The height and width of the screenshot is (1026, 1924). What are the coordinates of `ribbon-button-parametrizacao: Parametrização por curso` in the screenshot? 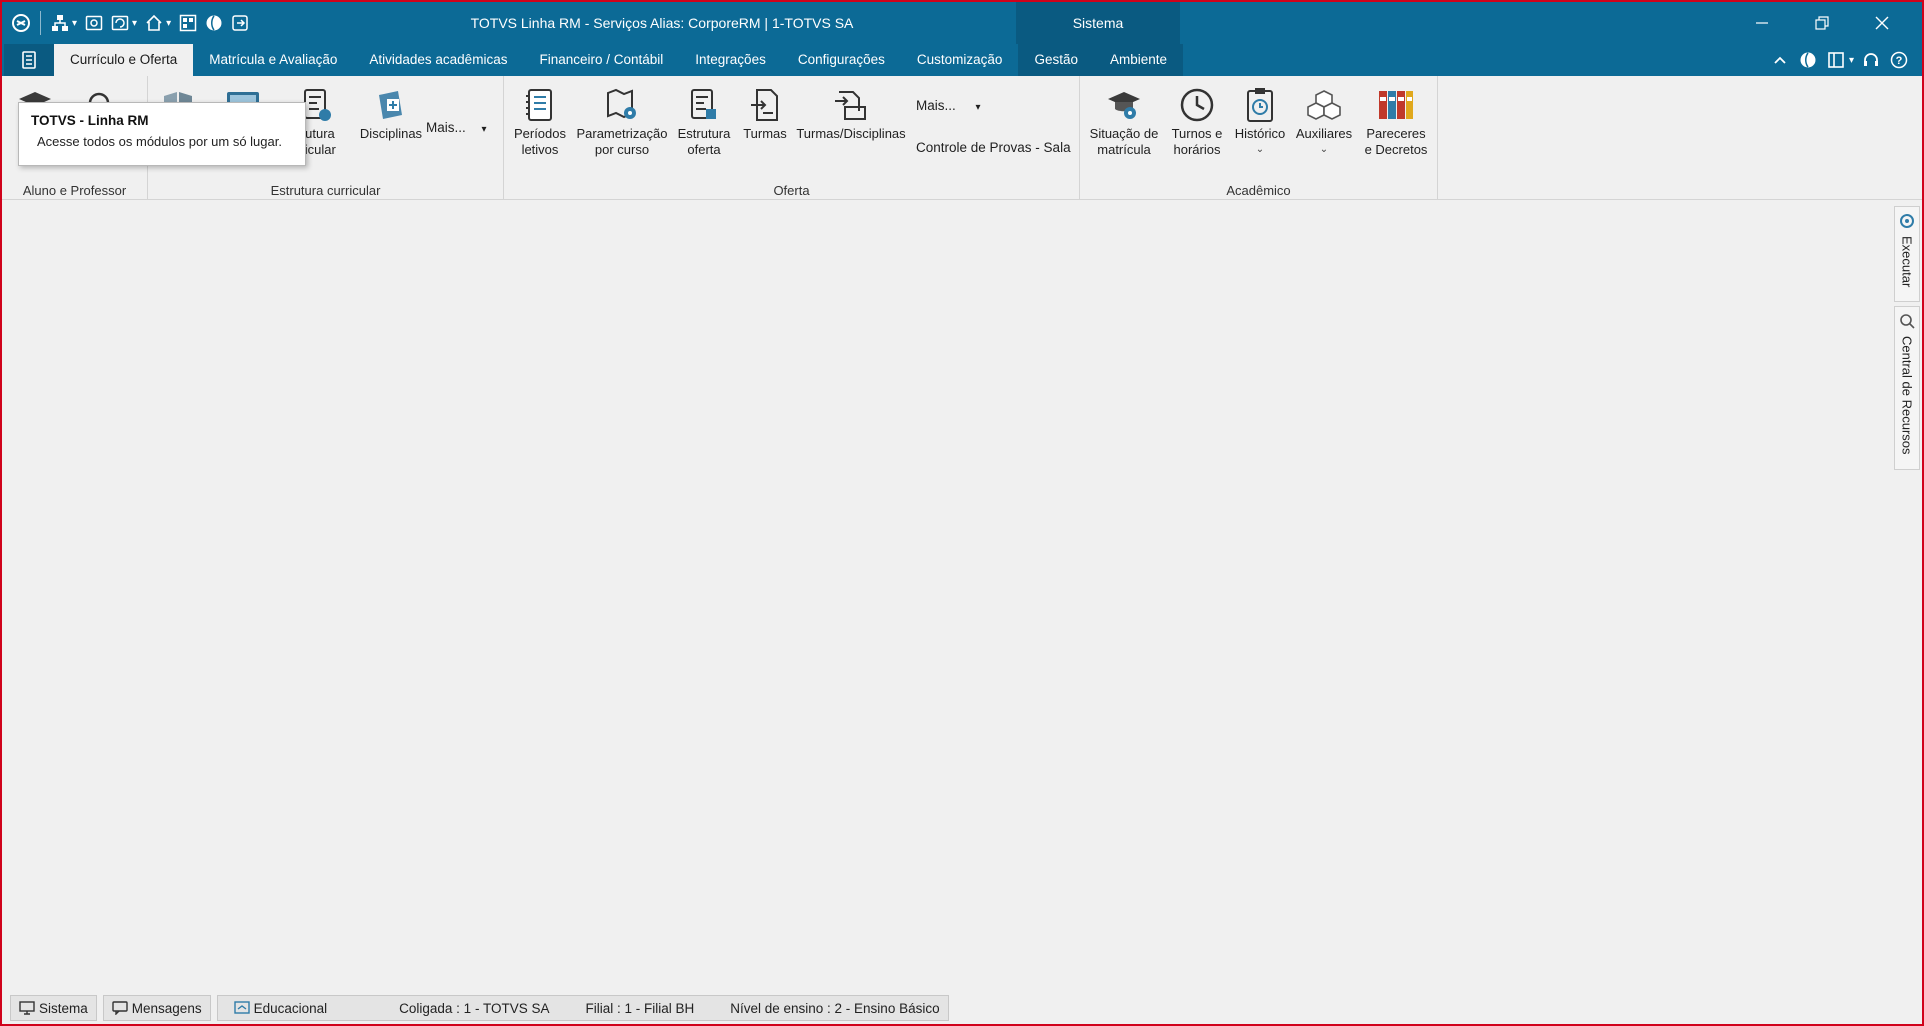 It's located at (622, 122).